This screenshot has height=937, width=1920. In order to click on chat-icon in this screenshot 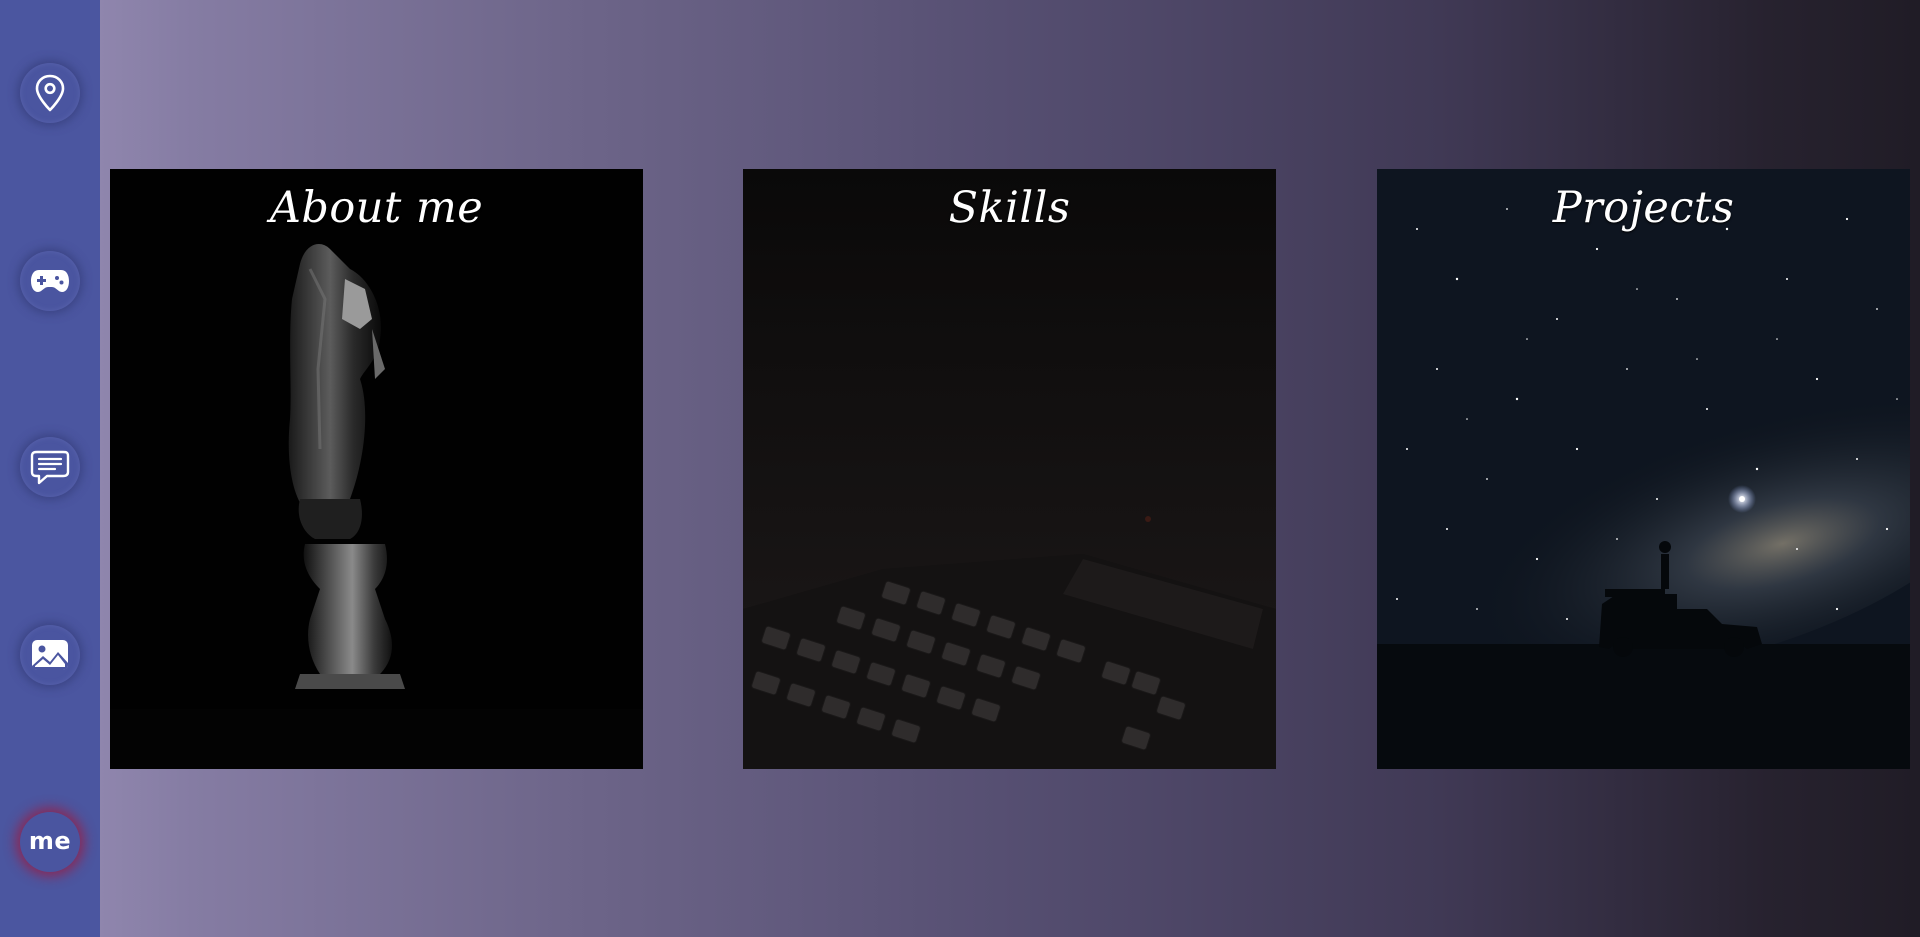, I will do `click(50, 467)`.